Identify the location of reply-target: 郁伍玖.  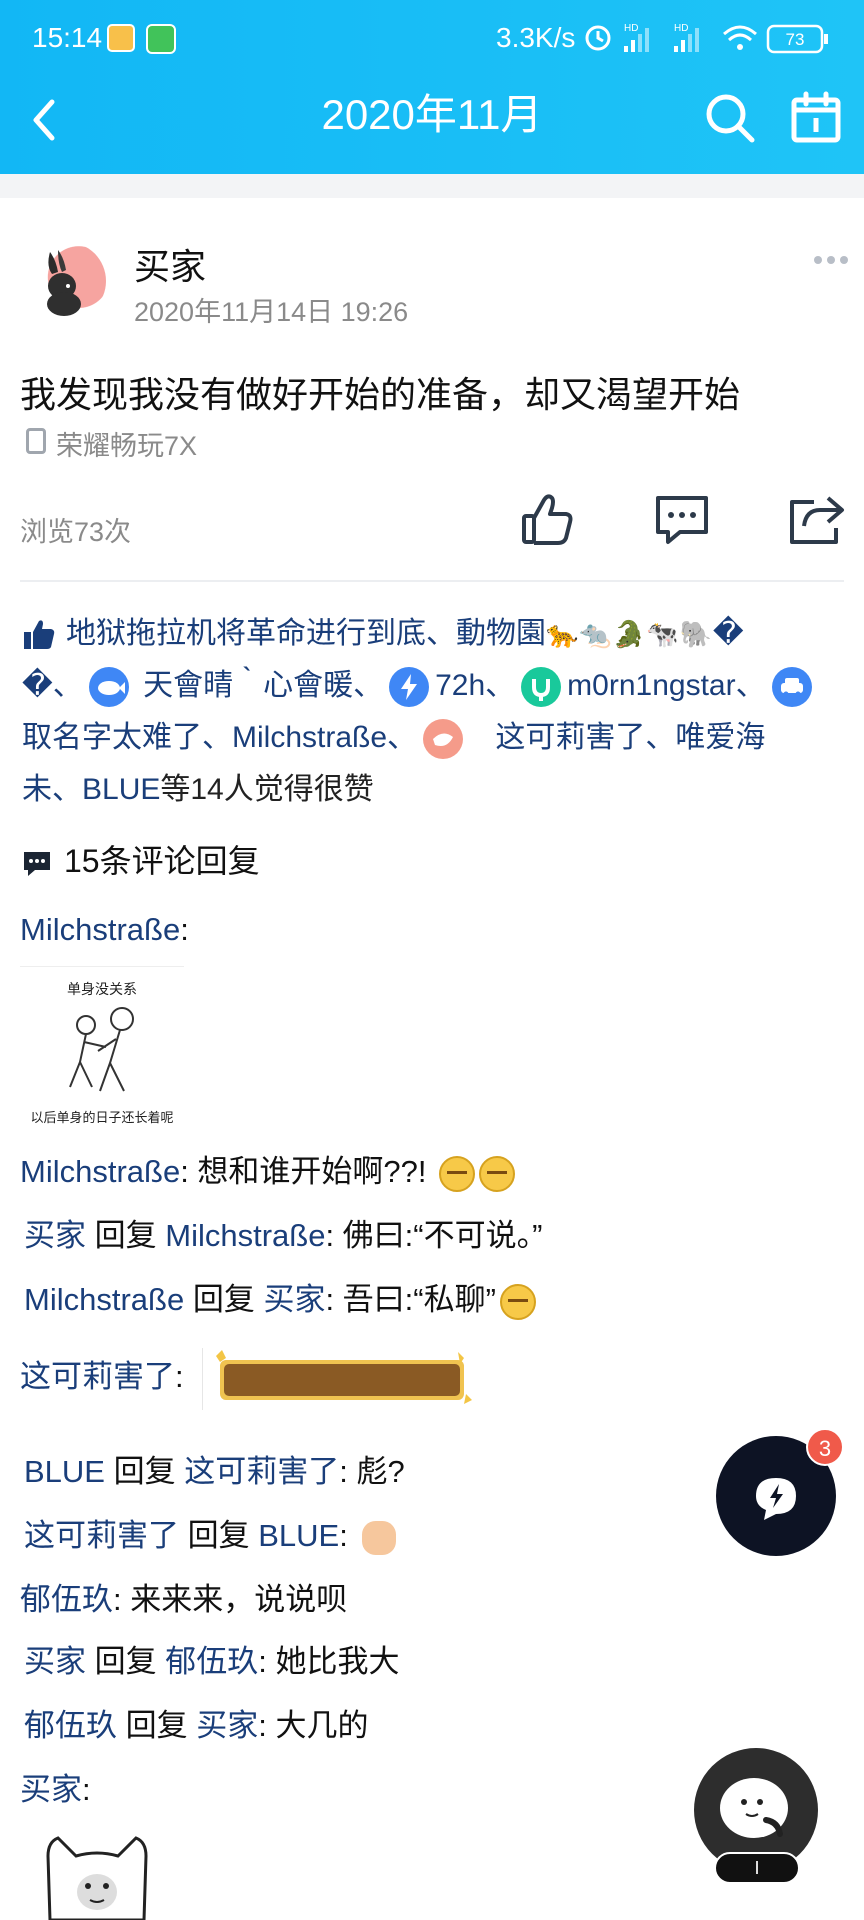
(211, 1661).